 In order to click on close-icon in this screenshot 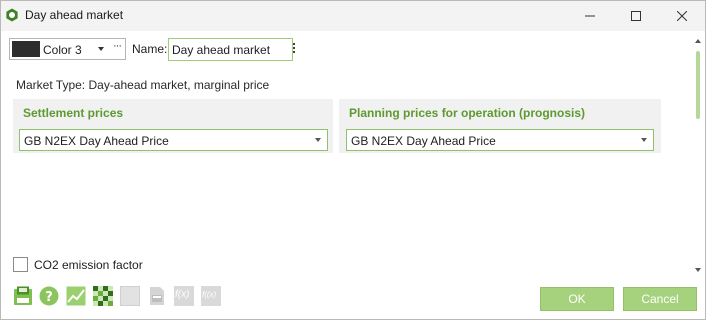, I will do `click(682, 16)`.